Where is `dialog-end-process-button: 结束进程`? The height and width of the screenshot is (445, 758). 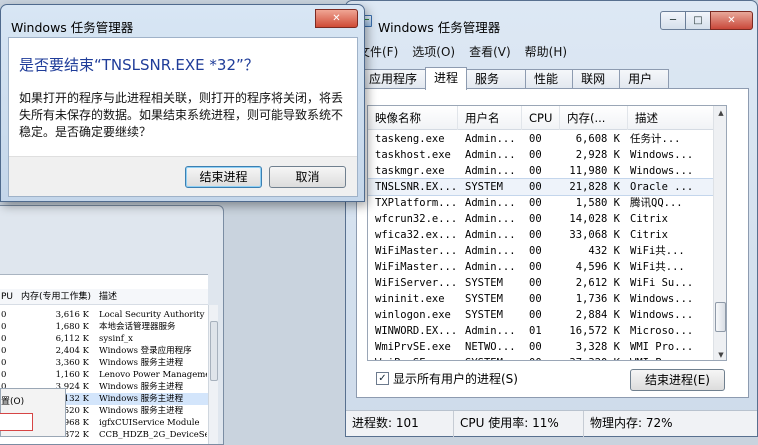
dialog-end-process-button: 结束进程 is located at coordinates (223, 177).